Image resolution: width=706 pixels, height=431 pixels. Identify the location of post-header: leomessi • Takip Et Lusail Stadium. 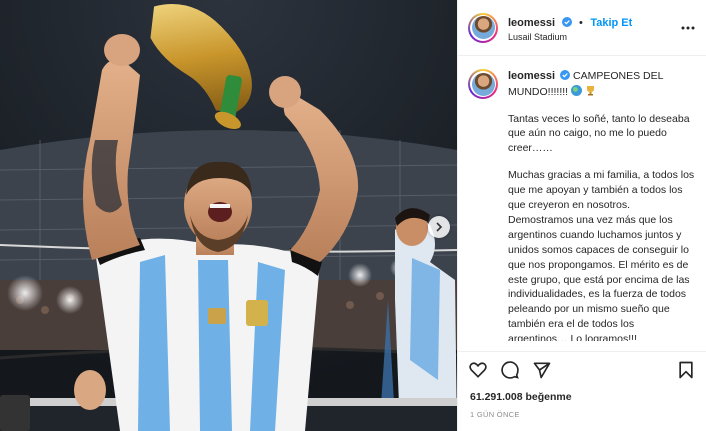
(582, 28).